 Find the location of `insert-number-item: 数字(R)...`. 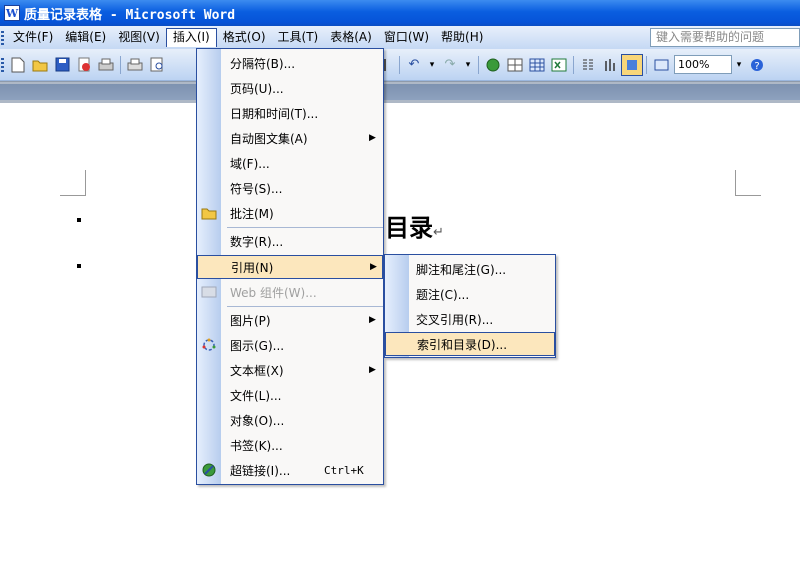

insert-number-item: 数字(R)... is located at coordinates (290, 241).